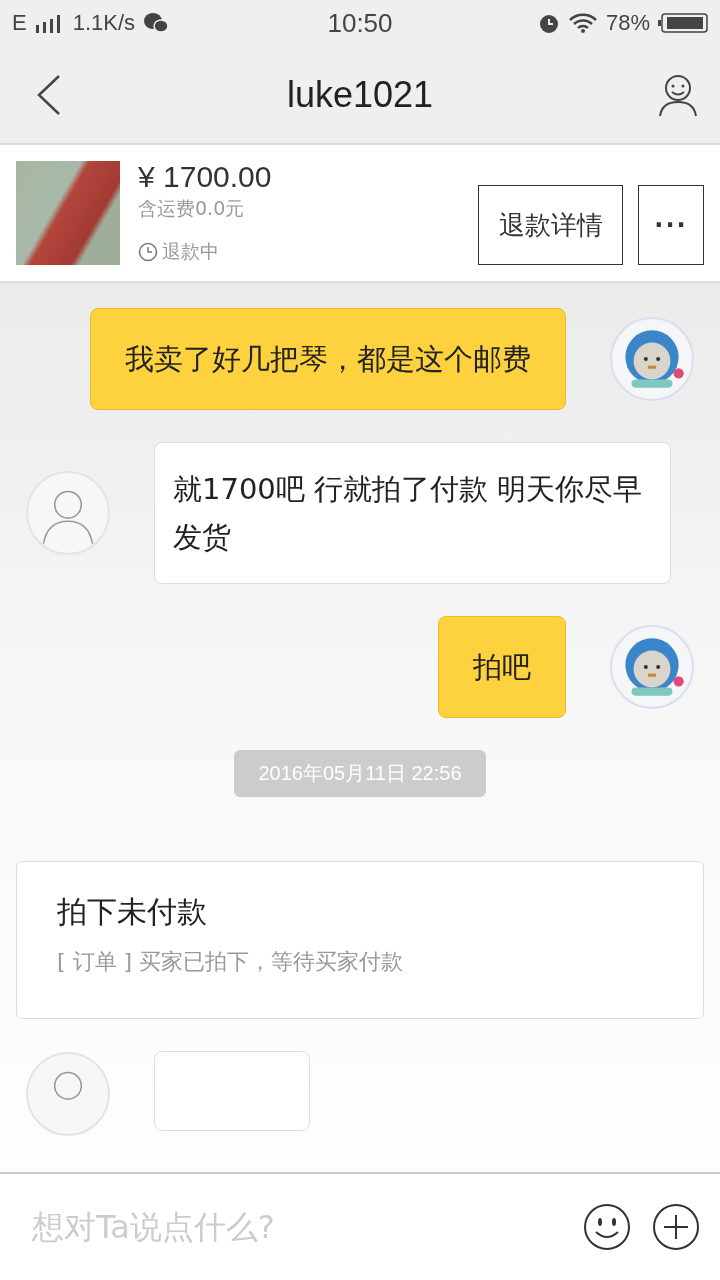 Image resolution: width=720 pixels, height=1280 pixels. What do you see at coordinates (68, 213) in the screenshot?
I see `guitar-photo-placeholder` at bounding box center [68, 213].